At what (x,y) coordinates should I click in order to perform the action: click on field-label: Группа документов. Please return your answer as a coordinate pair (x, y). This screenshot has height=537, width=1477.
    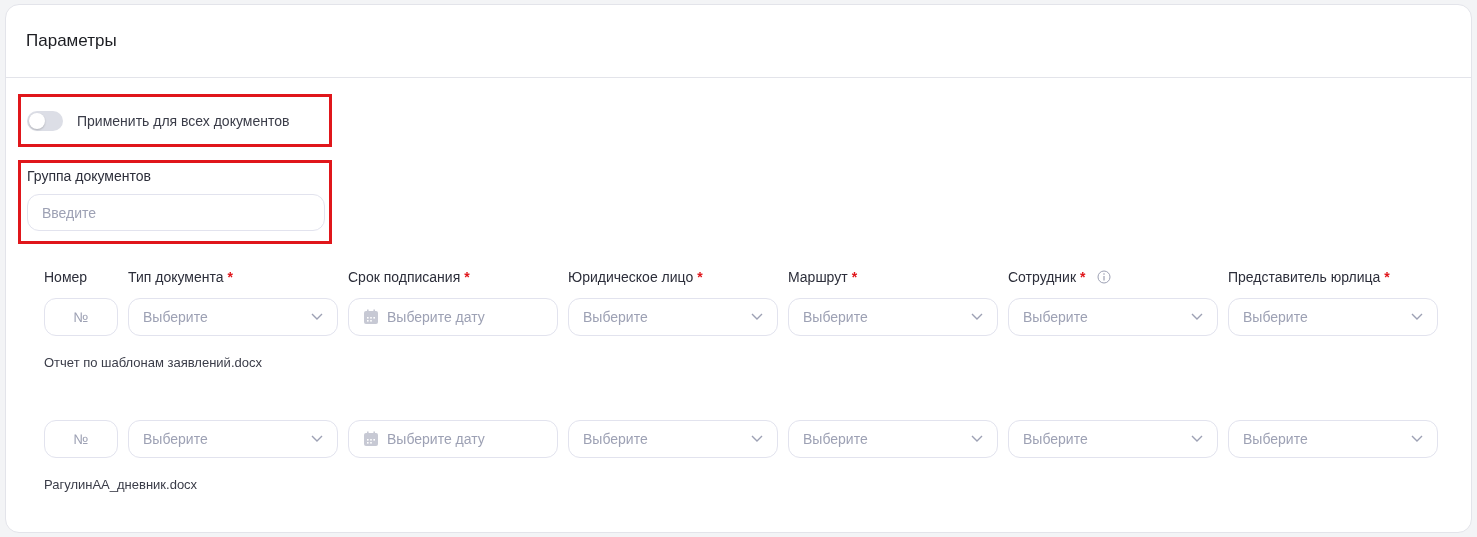
    Looking at the image, I should click on (89, 176).